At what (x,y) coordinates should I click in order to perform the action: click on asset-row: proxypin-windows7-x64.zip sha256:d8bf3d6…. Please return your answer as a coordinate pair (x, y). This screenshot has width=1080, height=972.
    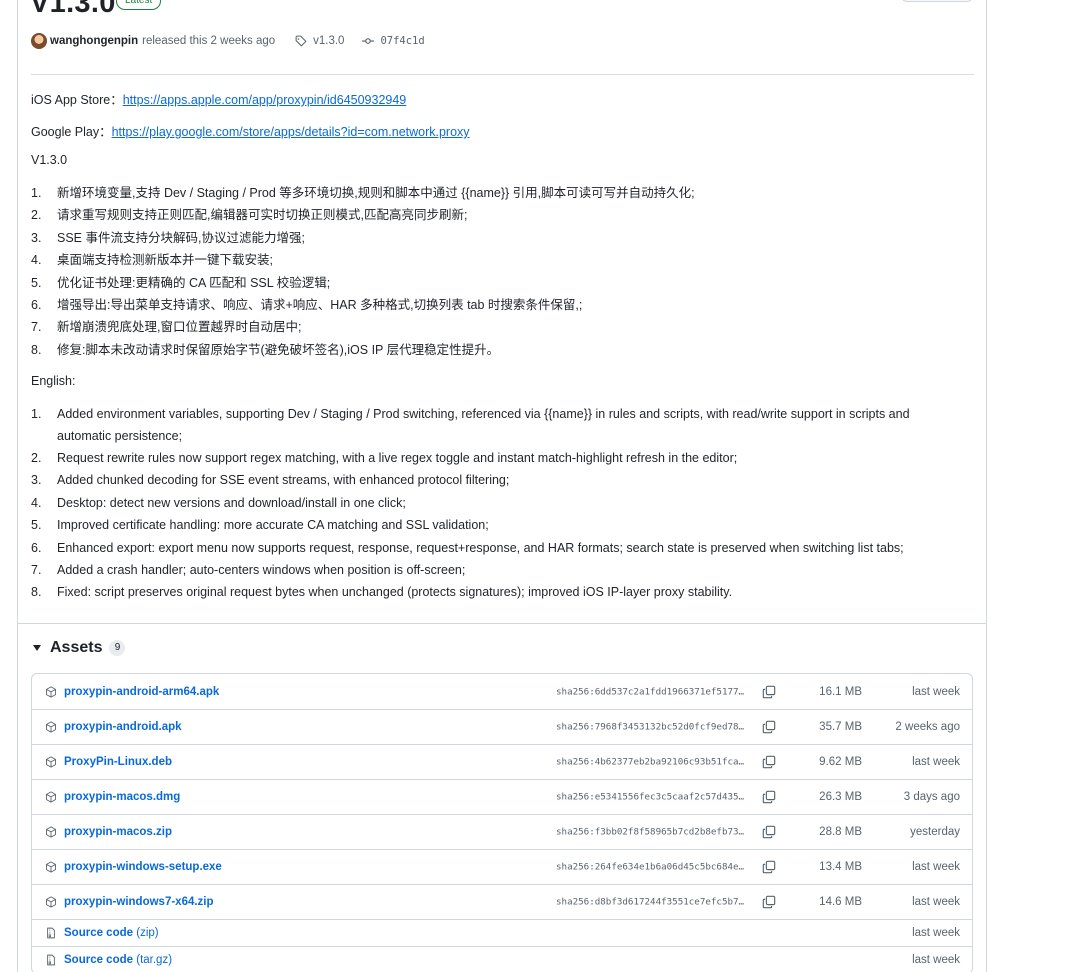
    Looking at the image, I should click on (502, 901).